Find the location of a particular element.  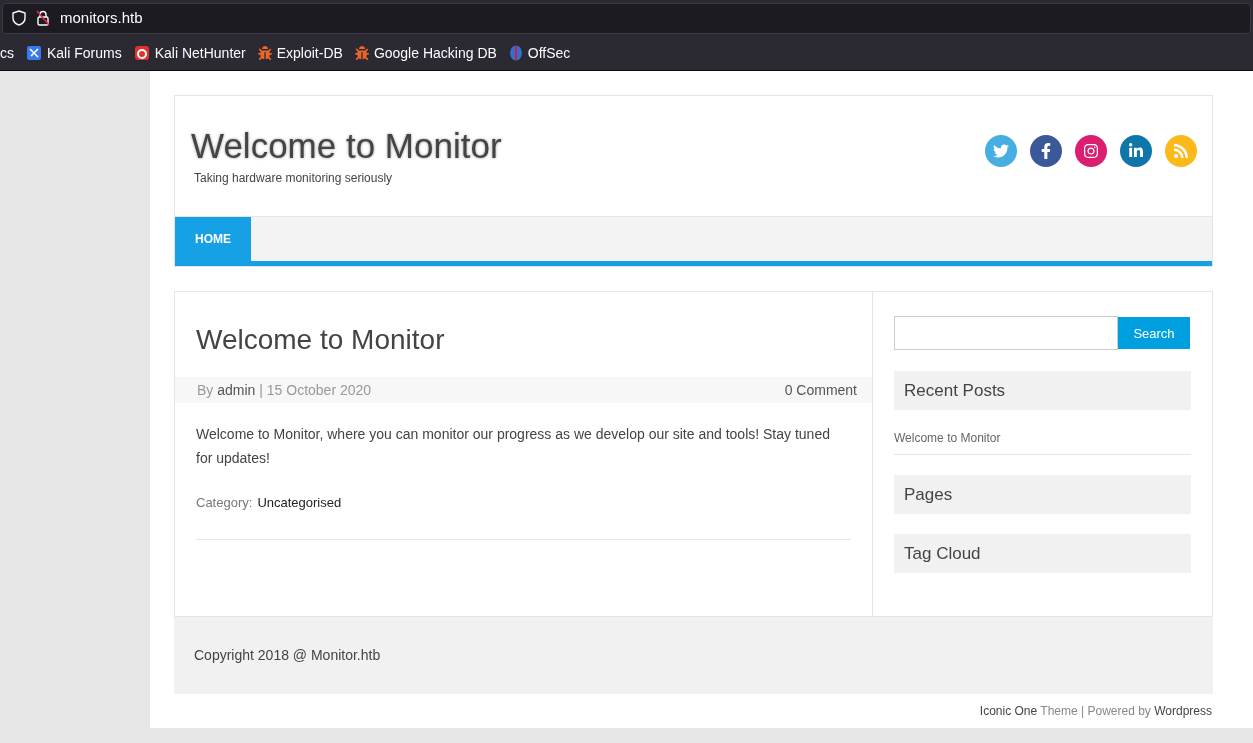

bookmark-link: Kali Forums is located at coordinates (74, 53).